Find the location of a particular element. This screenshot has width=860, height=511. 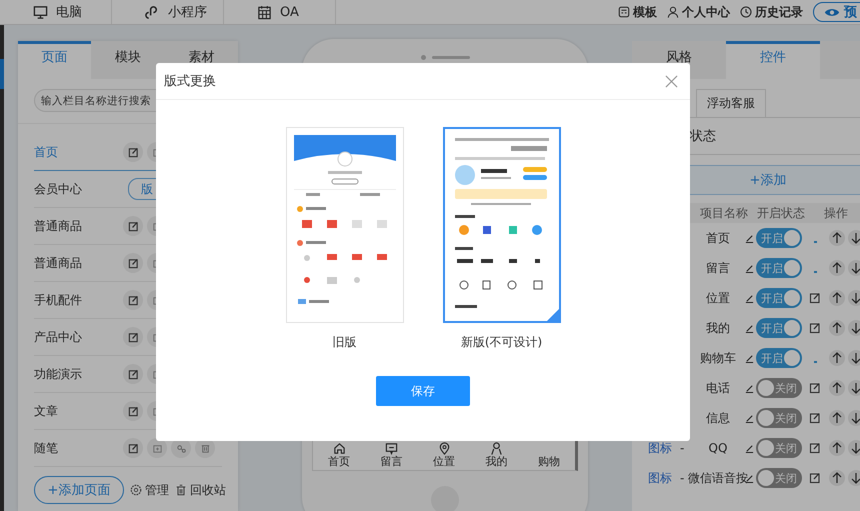

close-icon is located at coordinates (671, 81).